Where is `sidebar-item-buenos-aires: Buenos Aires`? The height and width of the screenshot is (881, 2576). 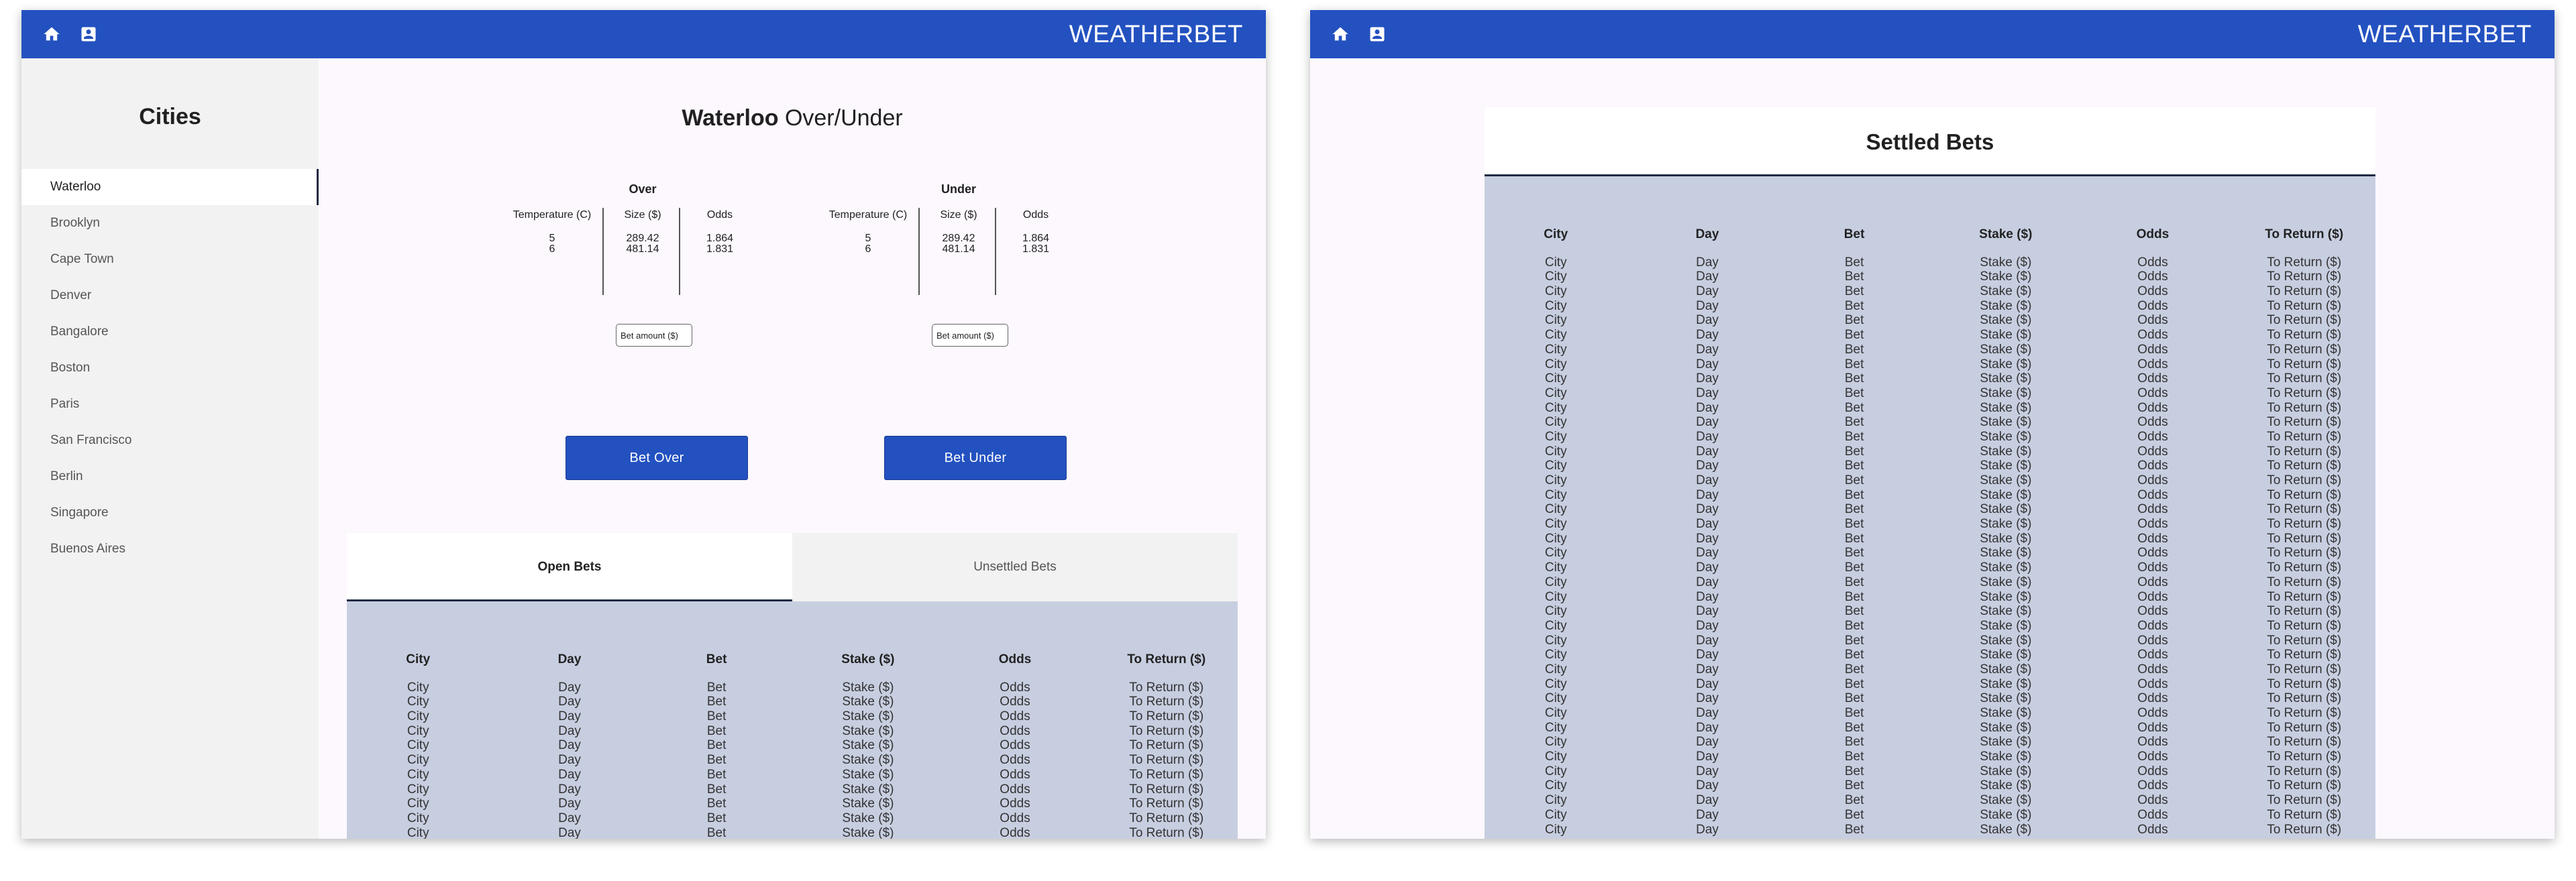 sidebar-item-buenos-aires: Buenos Aires is located at coordinates (170, 549).